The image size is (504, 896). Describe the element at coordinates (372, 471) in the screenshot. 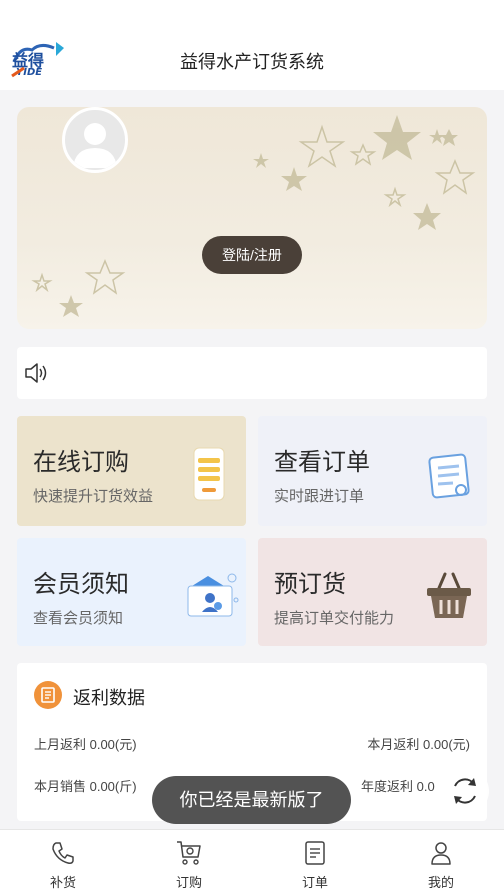

I see `card-view-orders: 查看订单 实时跟进订单` at that location.